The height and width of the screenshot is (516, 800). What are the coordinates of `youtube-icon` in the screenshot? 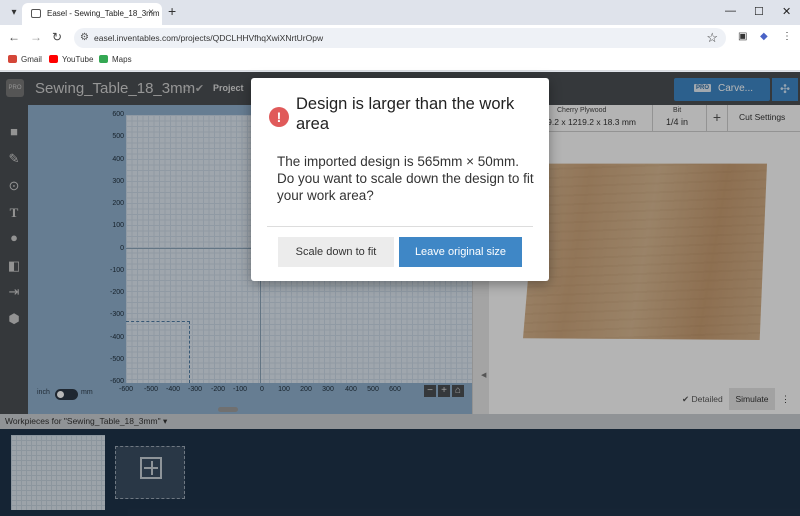 It's located at (53, 59).